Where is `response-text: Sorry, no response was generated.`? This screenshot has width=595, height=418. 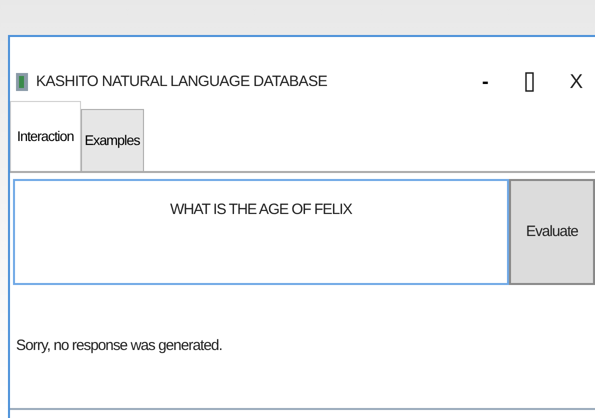
response-text: Sorry, no response was generated. is located at coordinates (119, 346).